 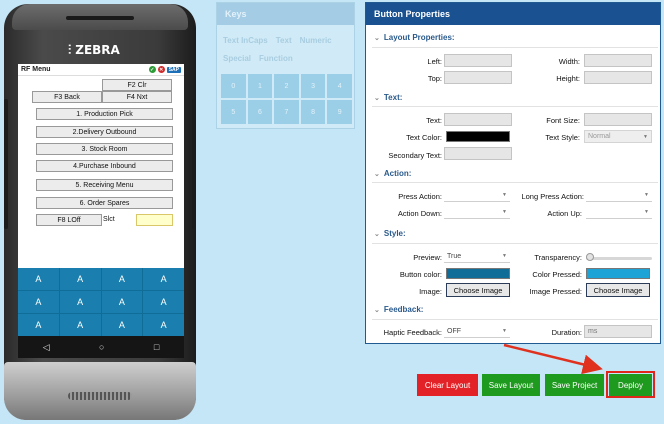 What do you see at coordinates (553, 359) in the screenshot?
I see `pointer-arrow-icon` at bounding box center [553, 359].